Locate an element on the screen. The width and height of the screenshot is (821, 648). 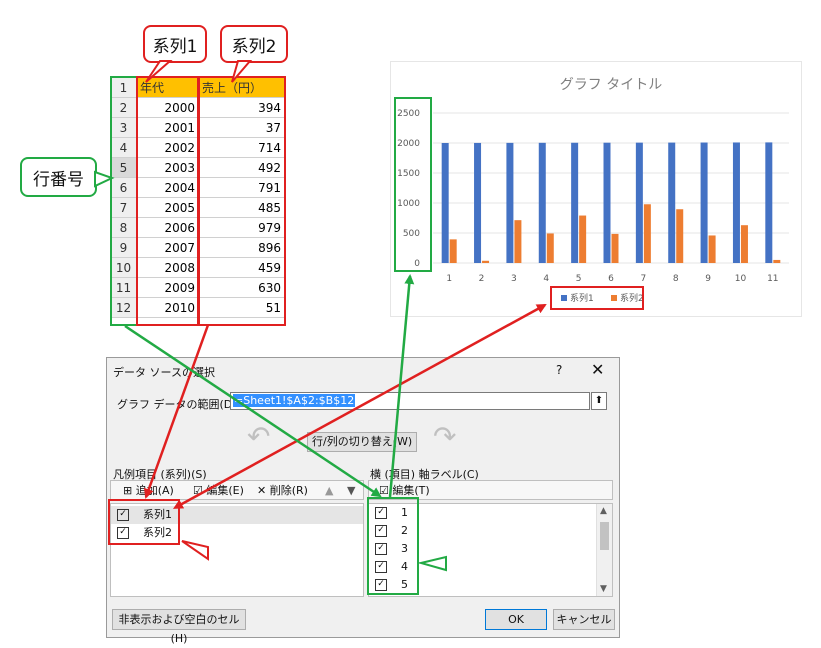
ok-button: OK is located at coordinates (516, 619).